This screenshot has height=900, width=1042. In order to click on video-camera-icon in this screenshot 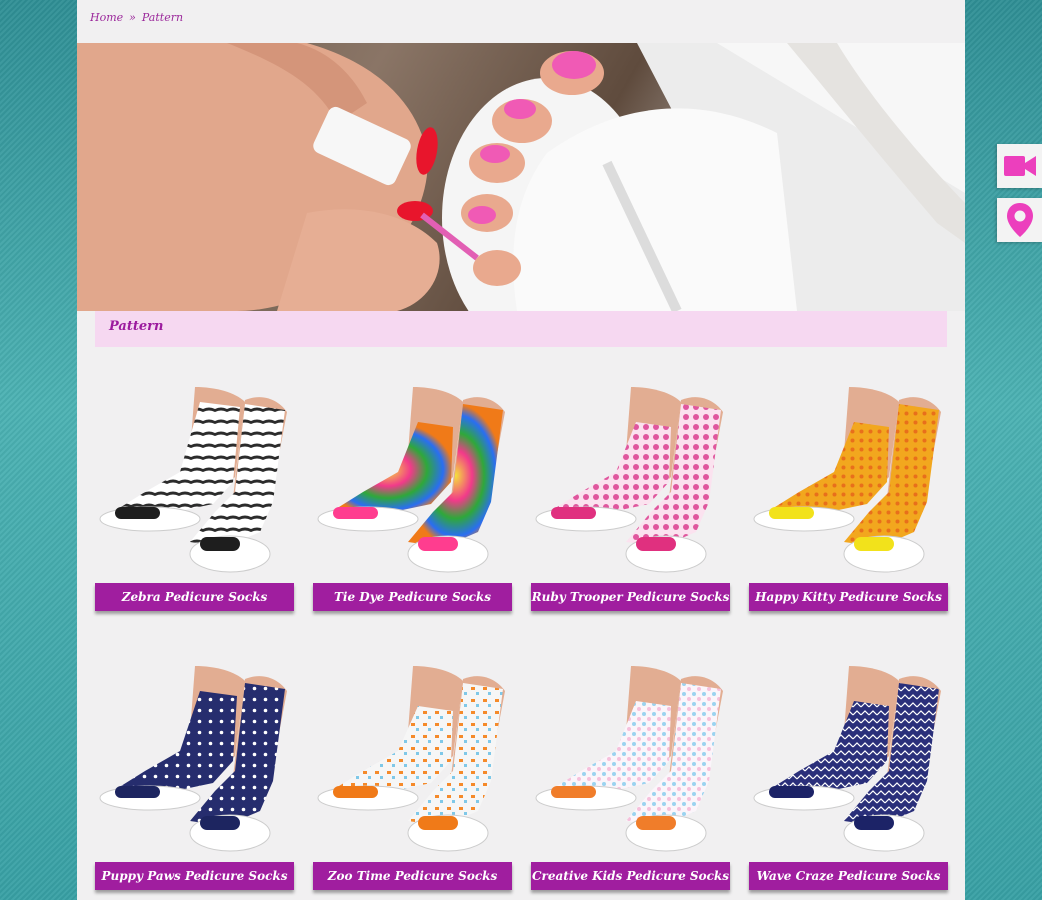, I will do `click(1019, 166)`.